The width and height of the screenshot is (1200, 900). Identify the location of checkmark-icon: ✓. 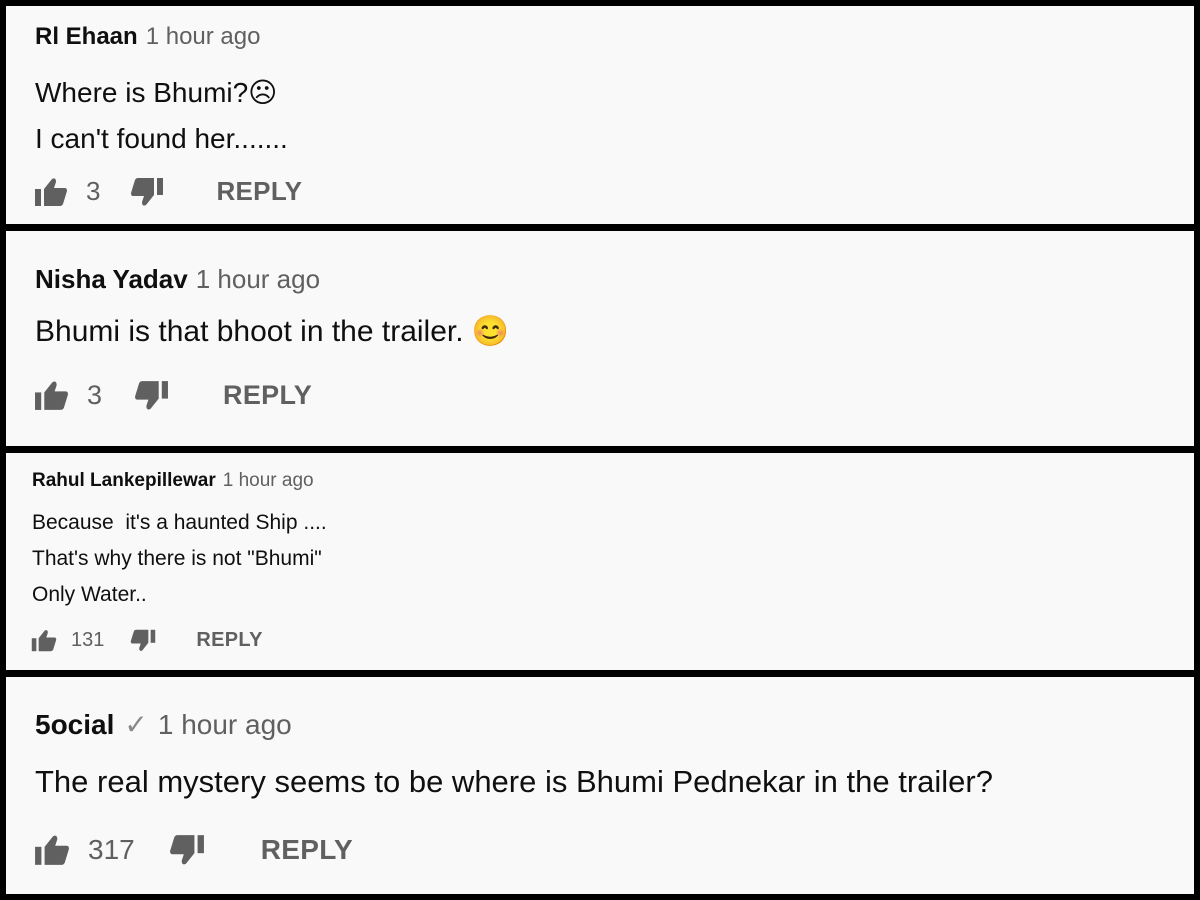
(136, 724).